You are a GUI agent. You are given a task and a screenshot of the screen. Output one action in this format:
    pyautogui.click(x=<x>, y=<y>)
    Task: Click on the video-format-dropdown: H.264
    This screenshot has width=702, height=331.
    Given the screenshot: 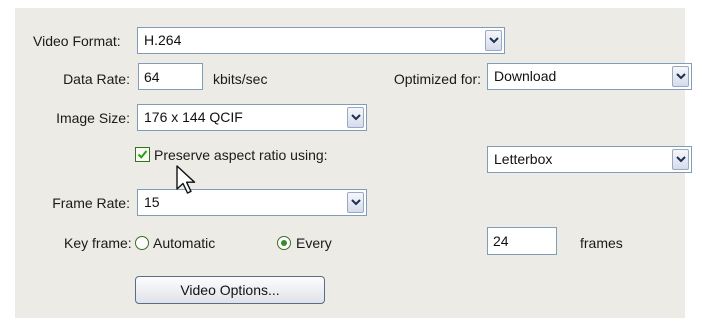 What is the action you would take?
    pyautogui.click(x=321, y=40)
    